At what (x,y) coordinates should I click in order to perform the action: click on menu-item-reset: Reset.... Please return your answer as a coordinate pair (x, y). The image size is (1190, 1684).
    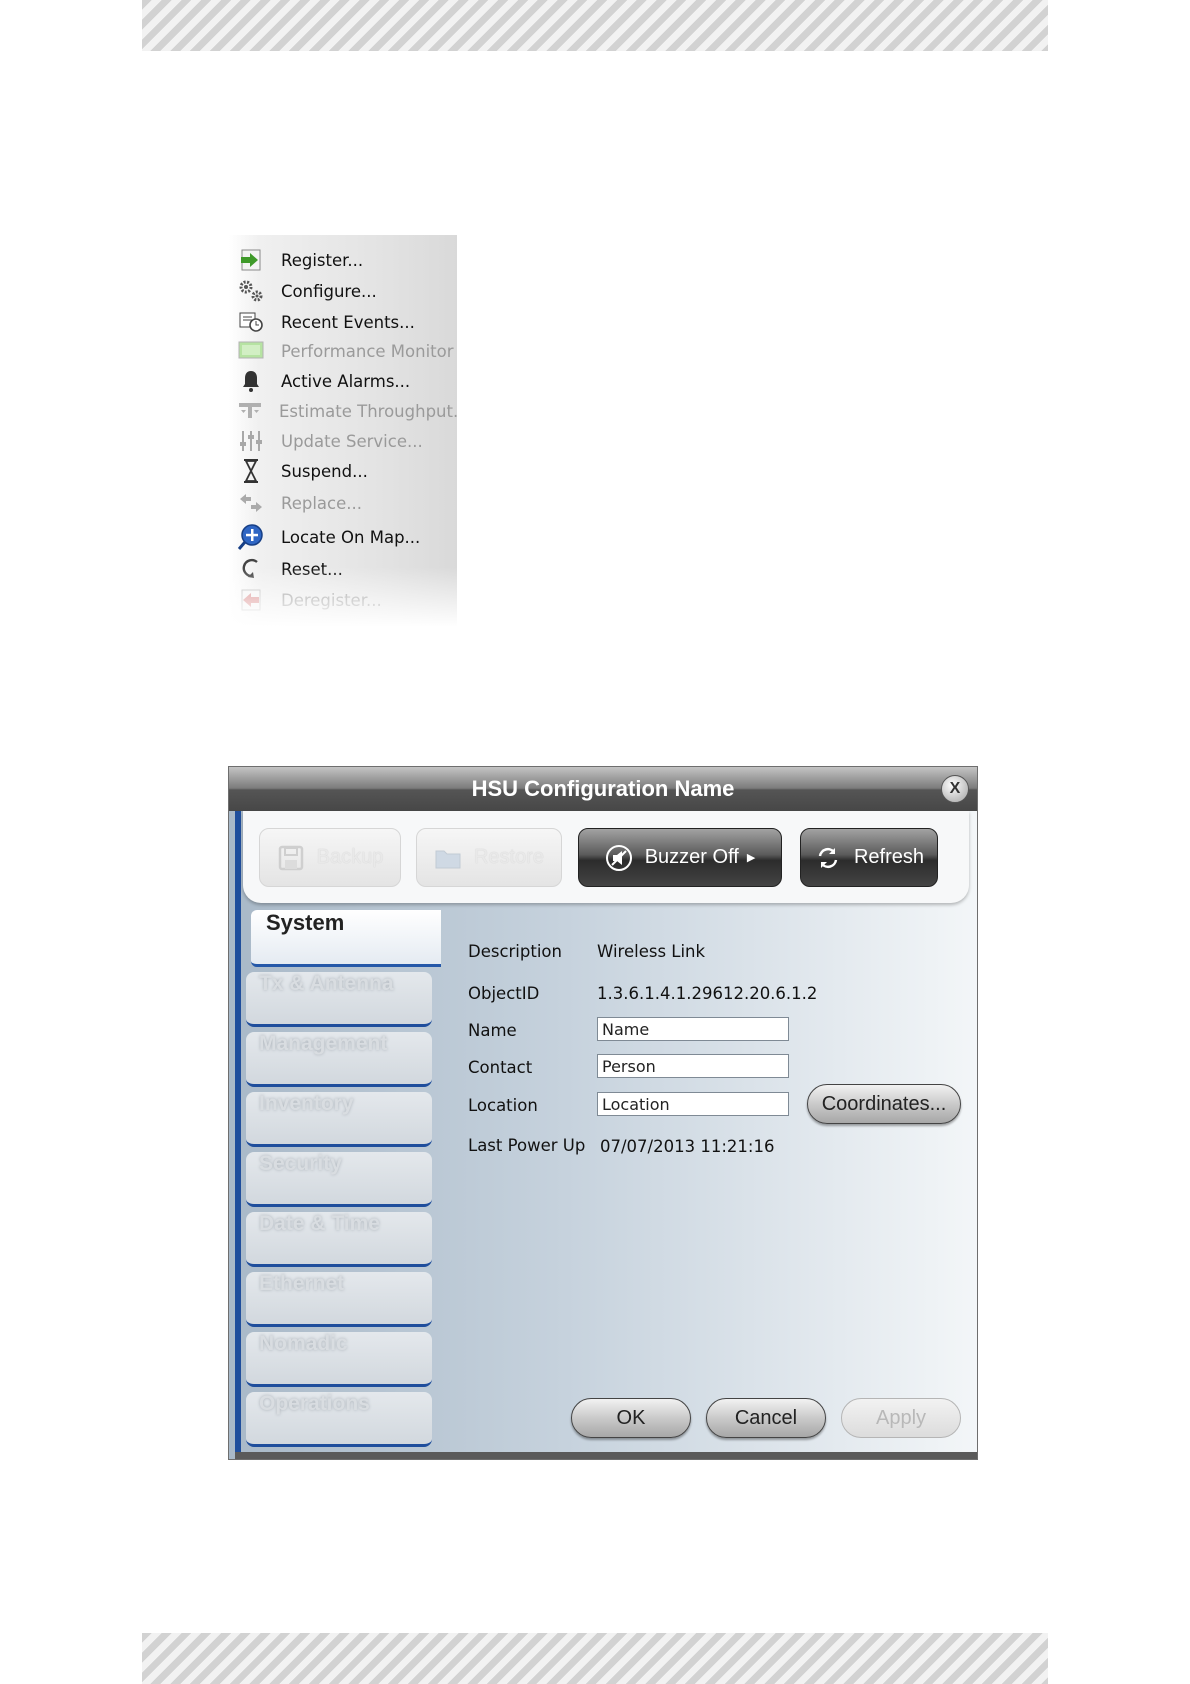
    Looking at the image, I should click on (343, 569).